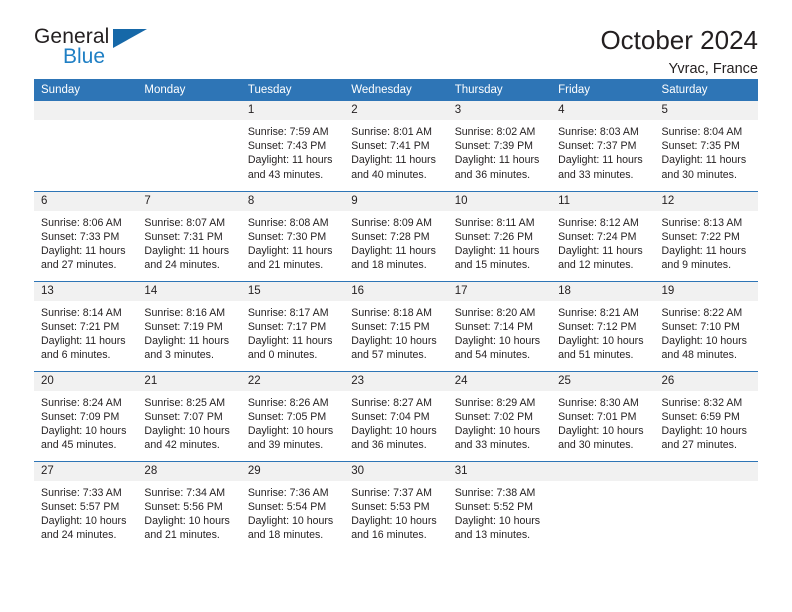  Describe the element at coordinates (292, 471) in the screenshot. I see `day-number: 29` at that location.